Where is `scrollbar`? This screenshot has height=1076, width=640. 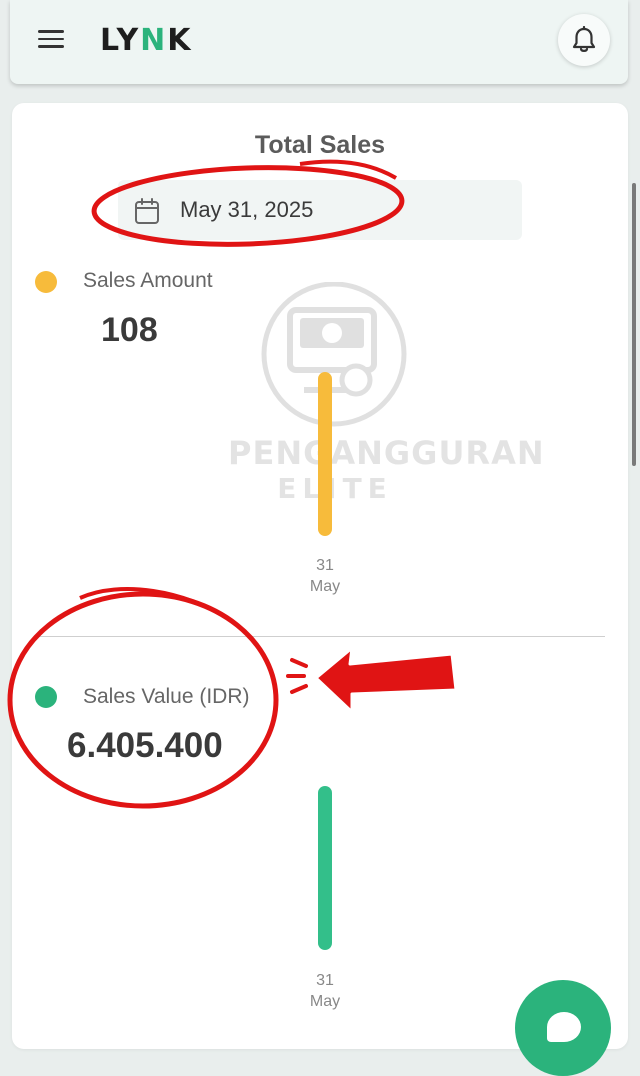 scrollbar is located at coordinates (634, 324).